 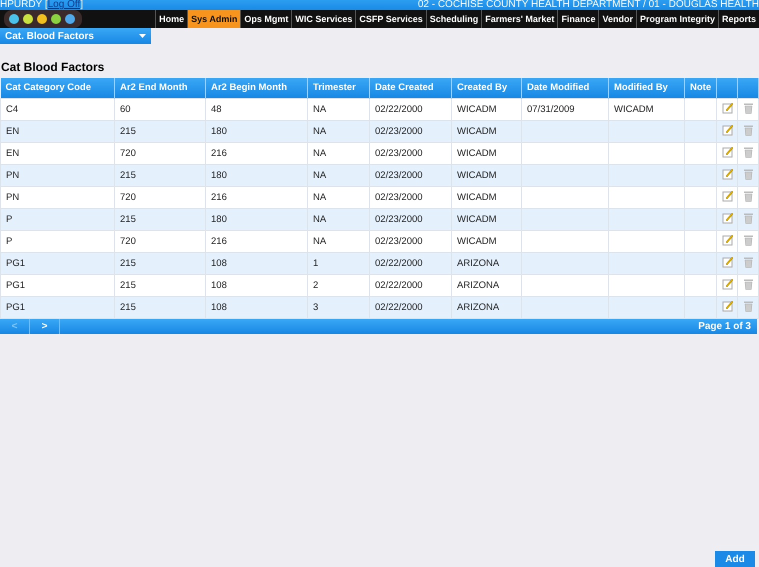 What do you see at coordinates (339, 263) in the screenshot?
I see `table-cell: 1` at bounding box center [339, 263].